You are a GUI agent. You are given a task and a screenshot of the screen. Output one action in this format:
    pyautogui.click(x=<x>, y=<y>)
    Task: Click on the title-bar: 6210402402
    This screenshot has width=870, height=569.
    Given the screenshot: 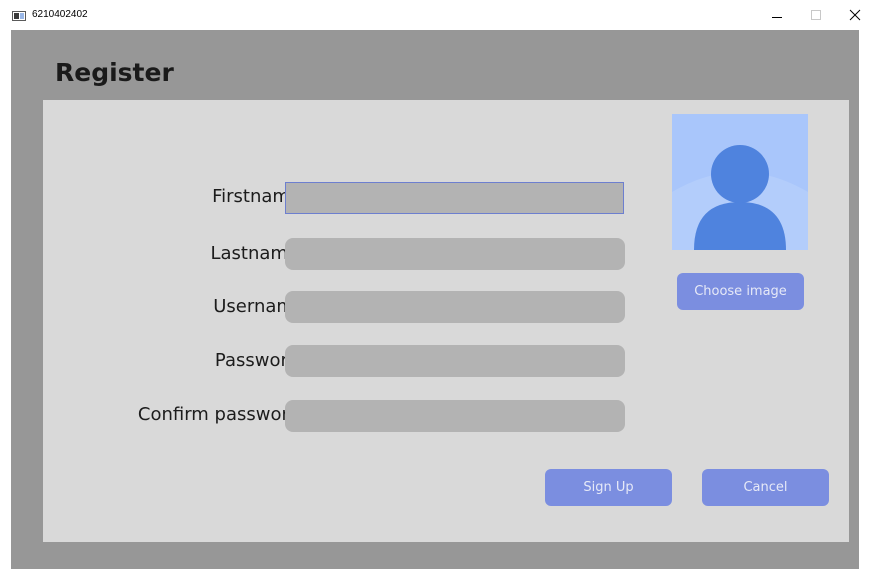 What is the action you would take?
    pyautogui.click(x=435, y=15)
    